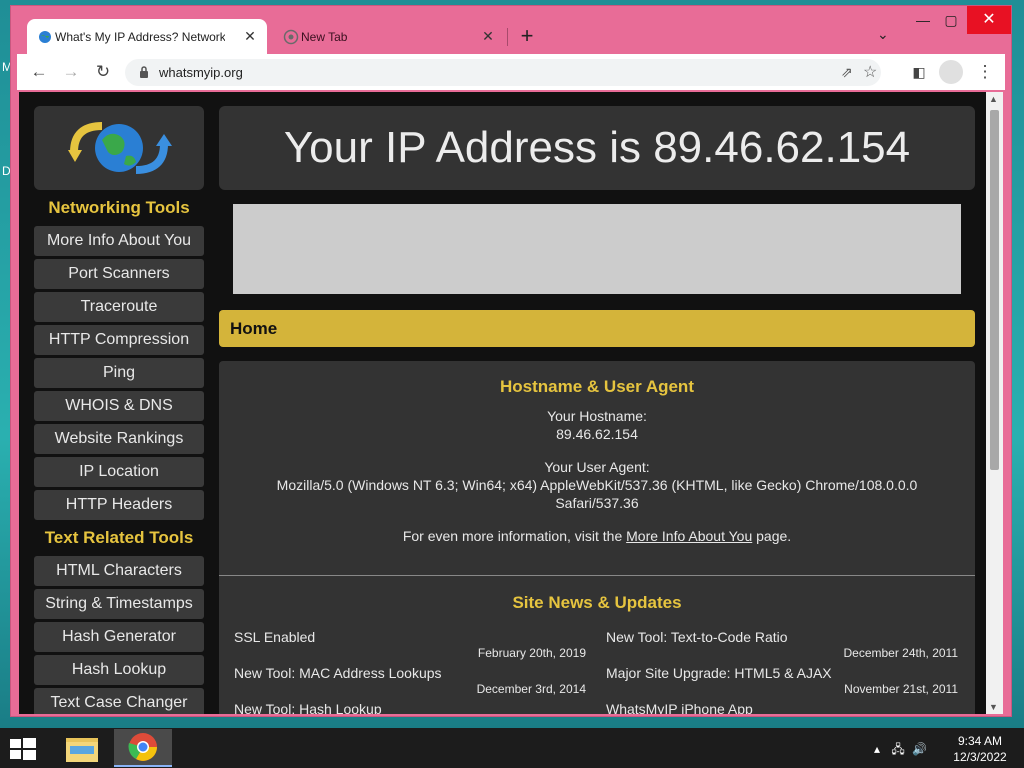  I want to click on windows-start-icon, so click(23, 749).